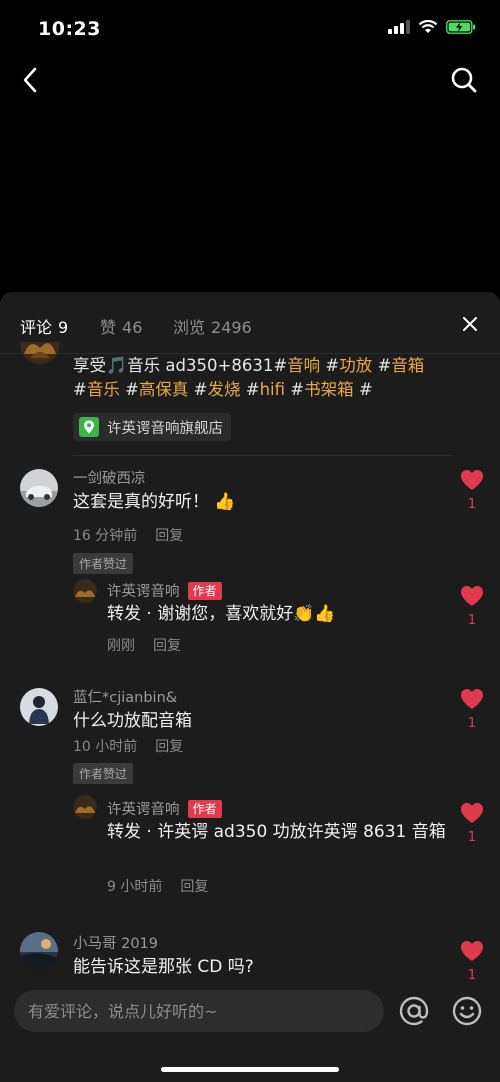 The image size is (500, 1082). Describe the element at coordinates (40, 353) in the screenshot. I see `post-author-avatar` at that location.